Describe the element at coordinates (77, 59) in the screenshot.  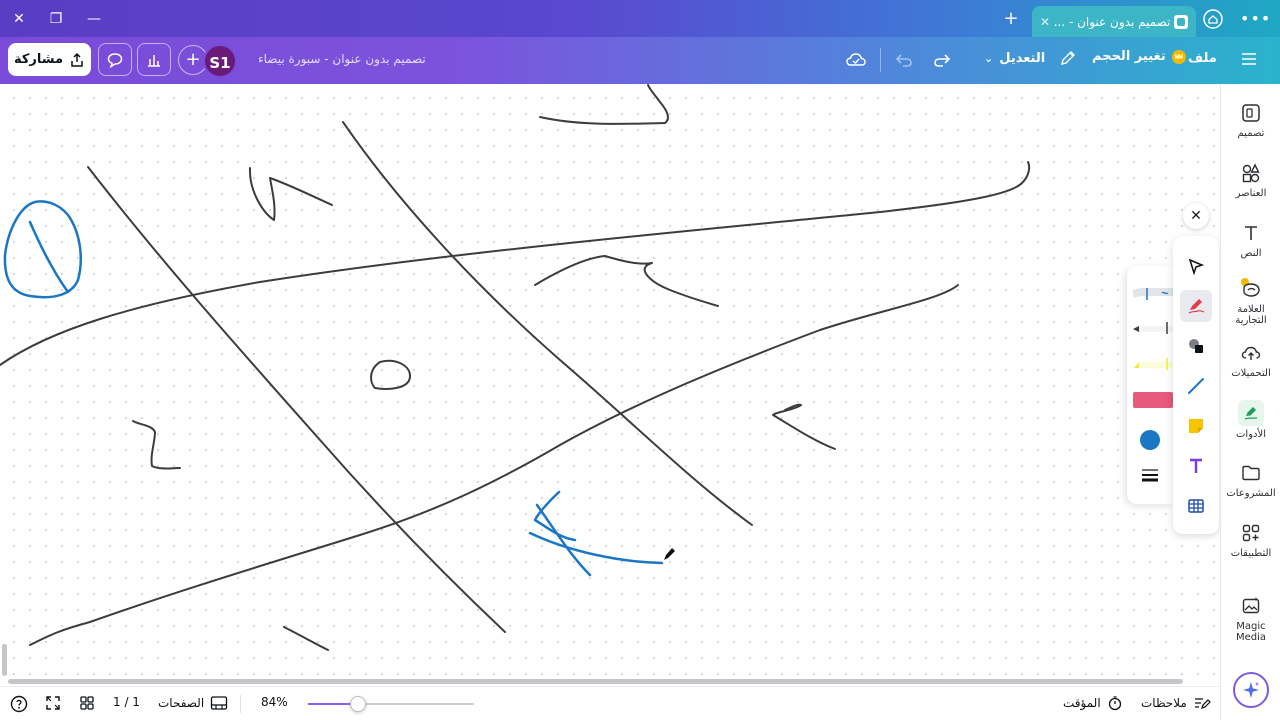
I see `share-icon` at that location.